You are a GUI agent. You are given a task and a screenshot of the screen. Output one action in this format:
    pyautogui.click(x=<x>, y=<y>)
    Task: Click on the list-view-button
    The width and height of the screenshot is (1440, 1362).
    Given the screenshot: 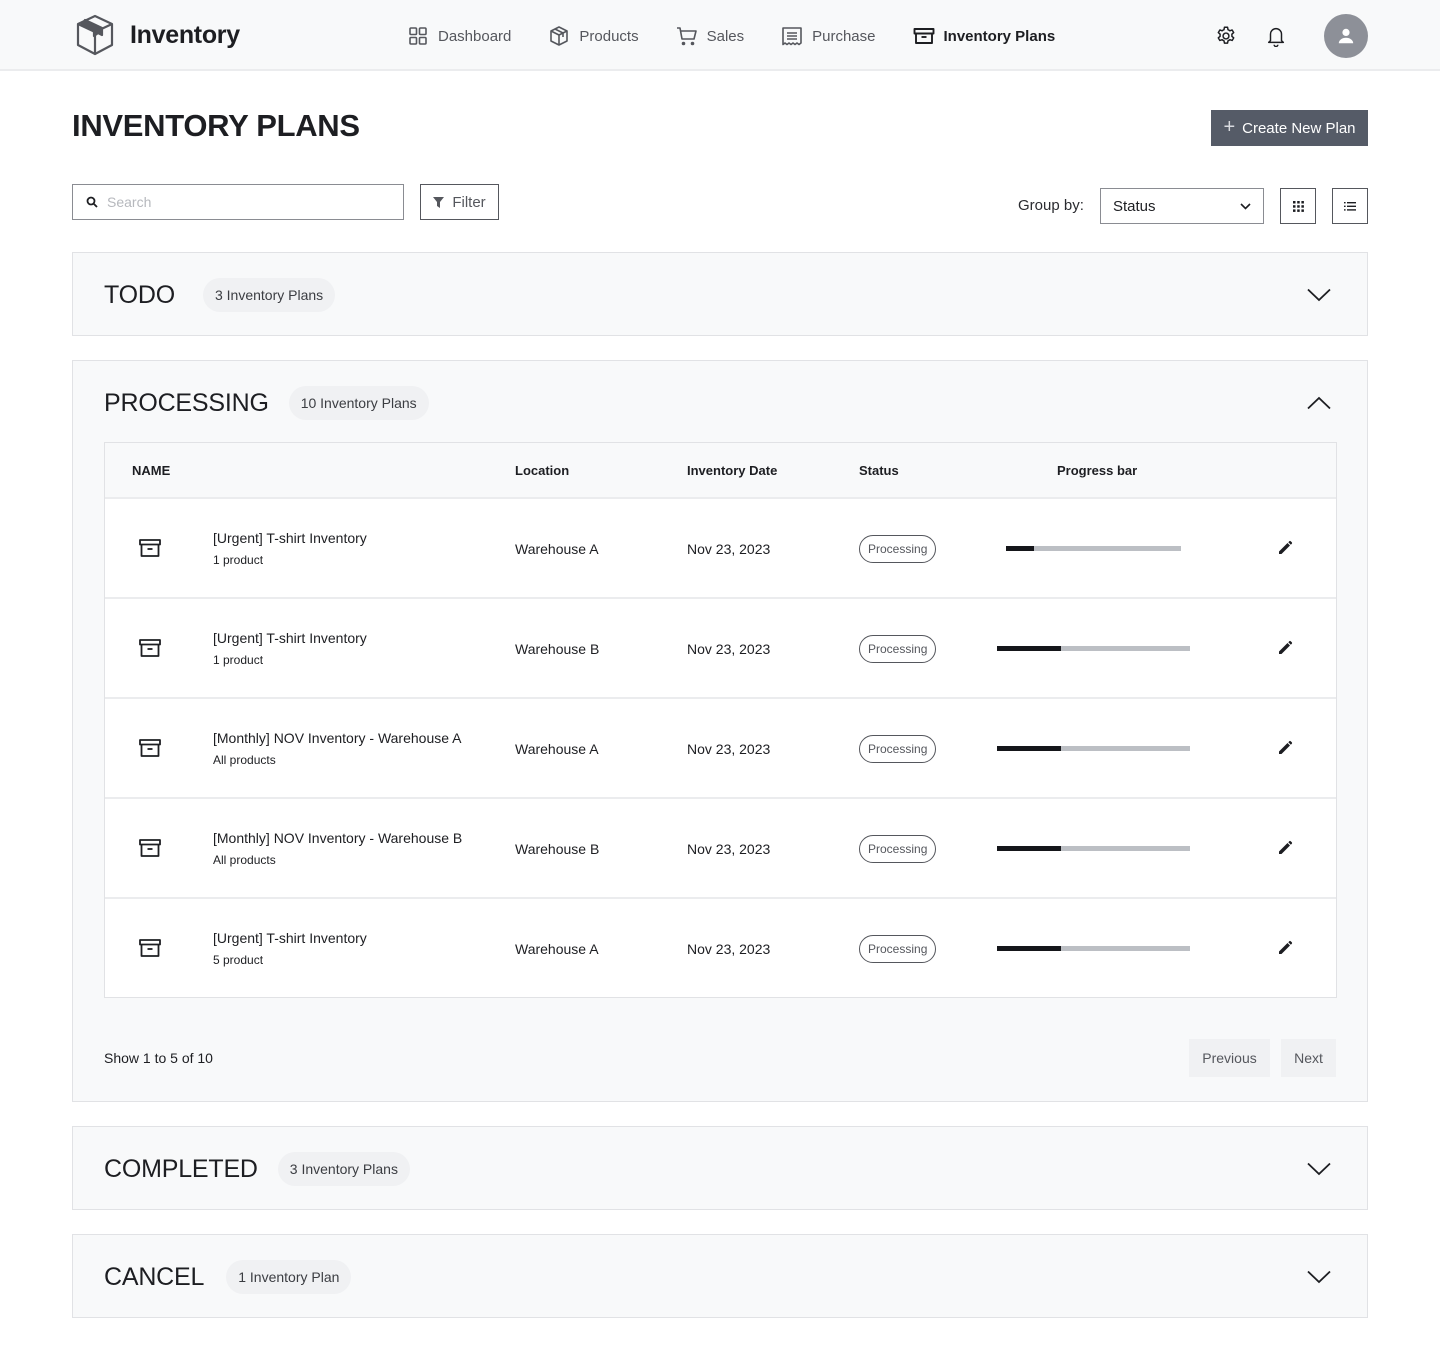 What is the action you would take?
    pyautogui.click(x=1350, y=206)
    